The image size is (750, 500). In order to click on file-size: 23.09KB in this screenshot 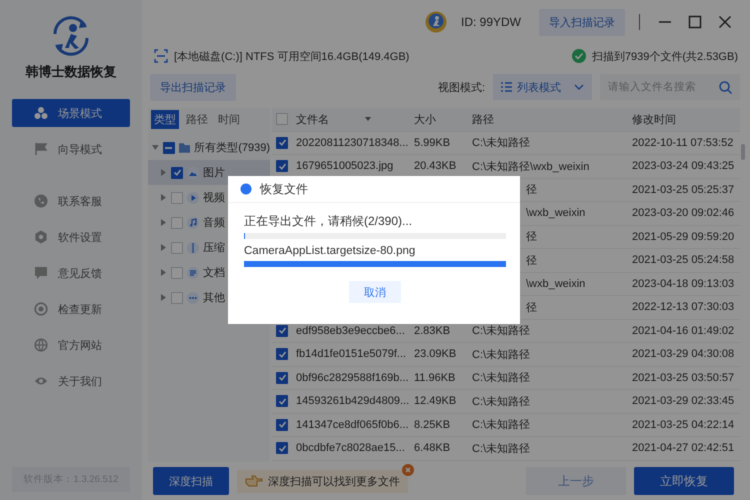, I will do `click(435, 354)`.